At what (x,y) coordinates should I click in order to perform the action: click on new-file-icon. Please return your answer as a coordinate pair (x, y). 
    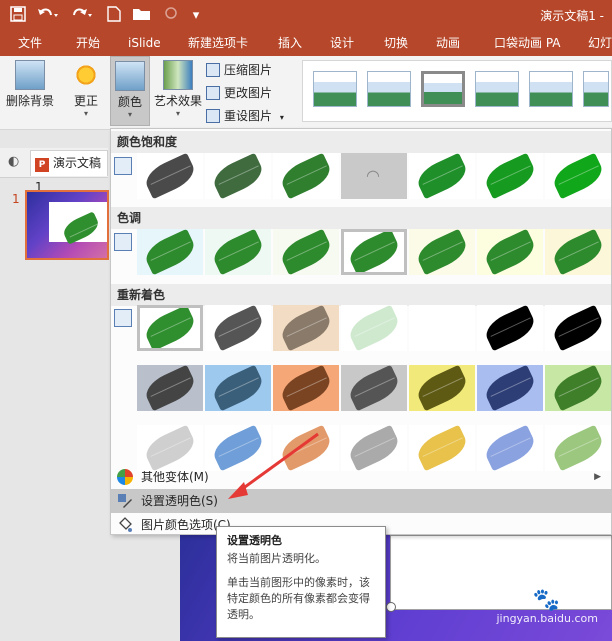
    Looking at the image, I should click on (114, 16).